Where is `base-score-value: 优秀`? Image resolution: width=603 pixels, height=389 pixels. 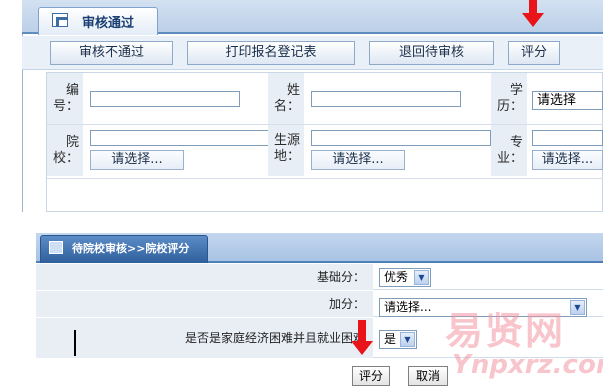 base-score-value: 优秀 is located at coordinates (396, 277).